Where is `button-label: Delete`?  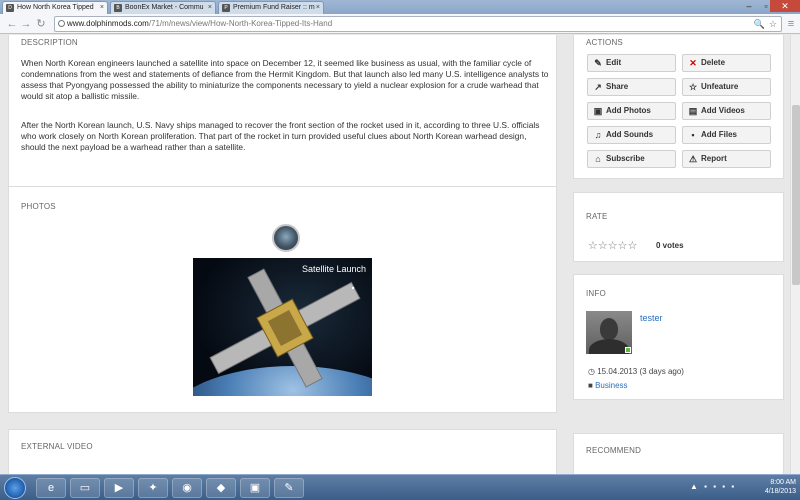 button-label: Delete is located at coordinates (713, 62).